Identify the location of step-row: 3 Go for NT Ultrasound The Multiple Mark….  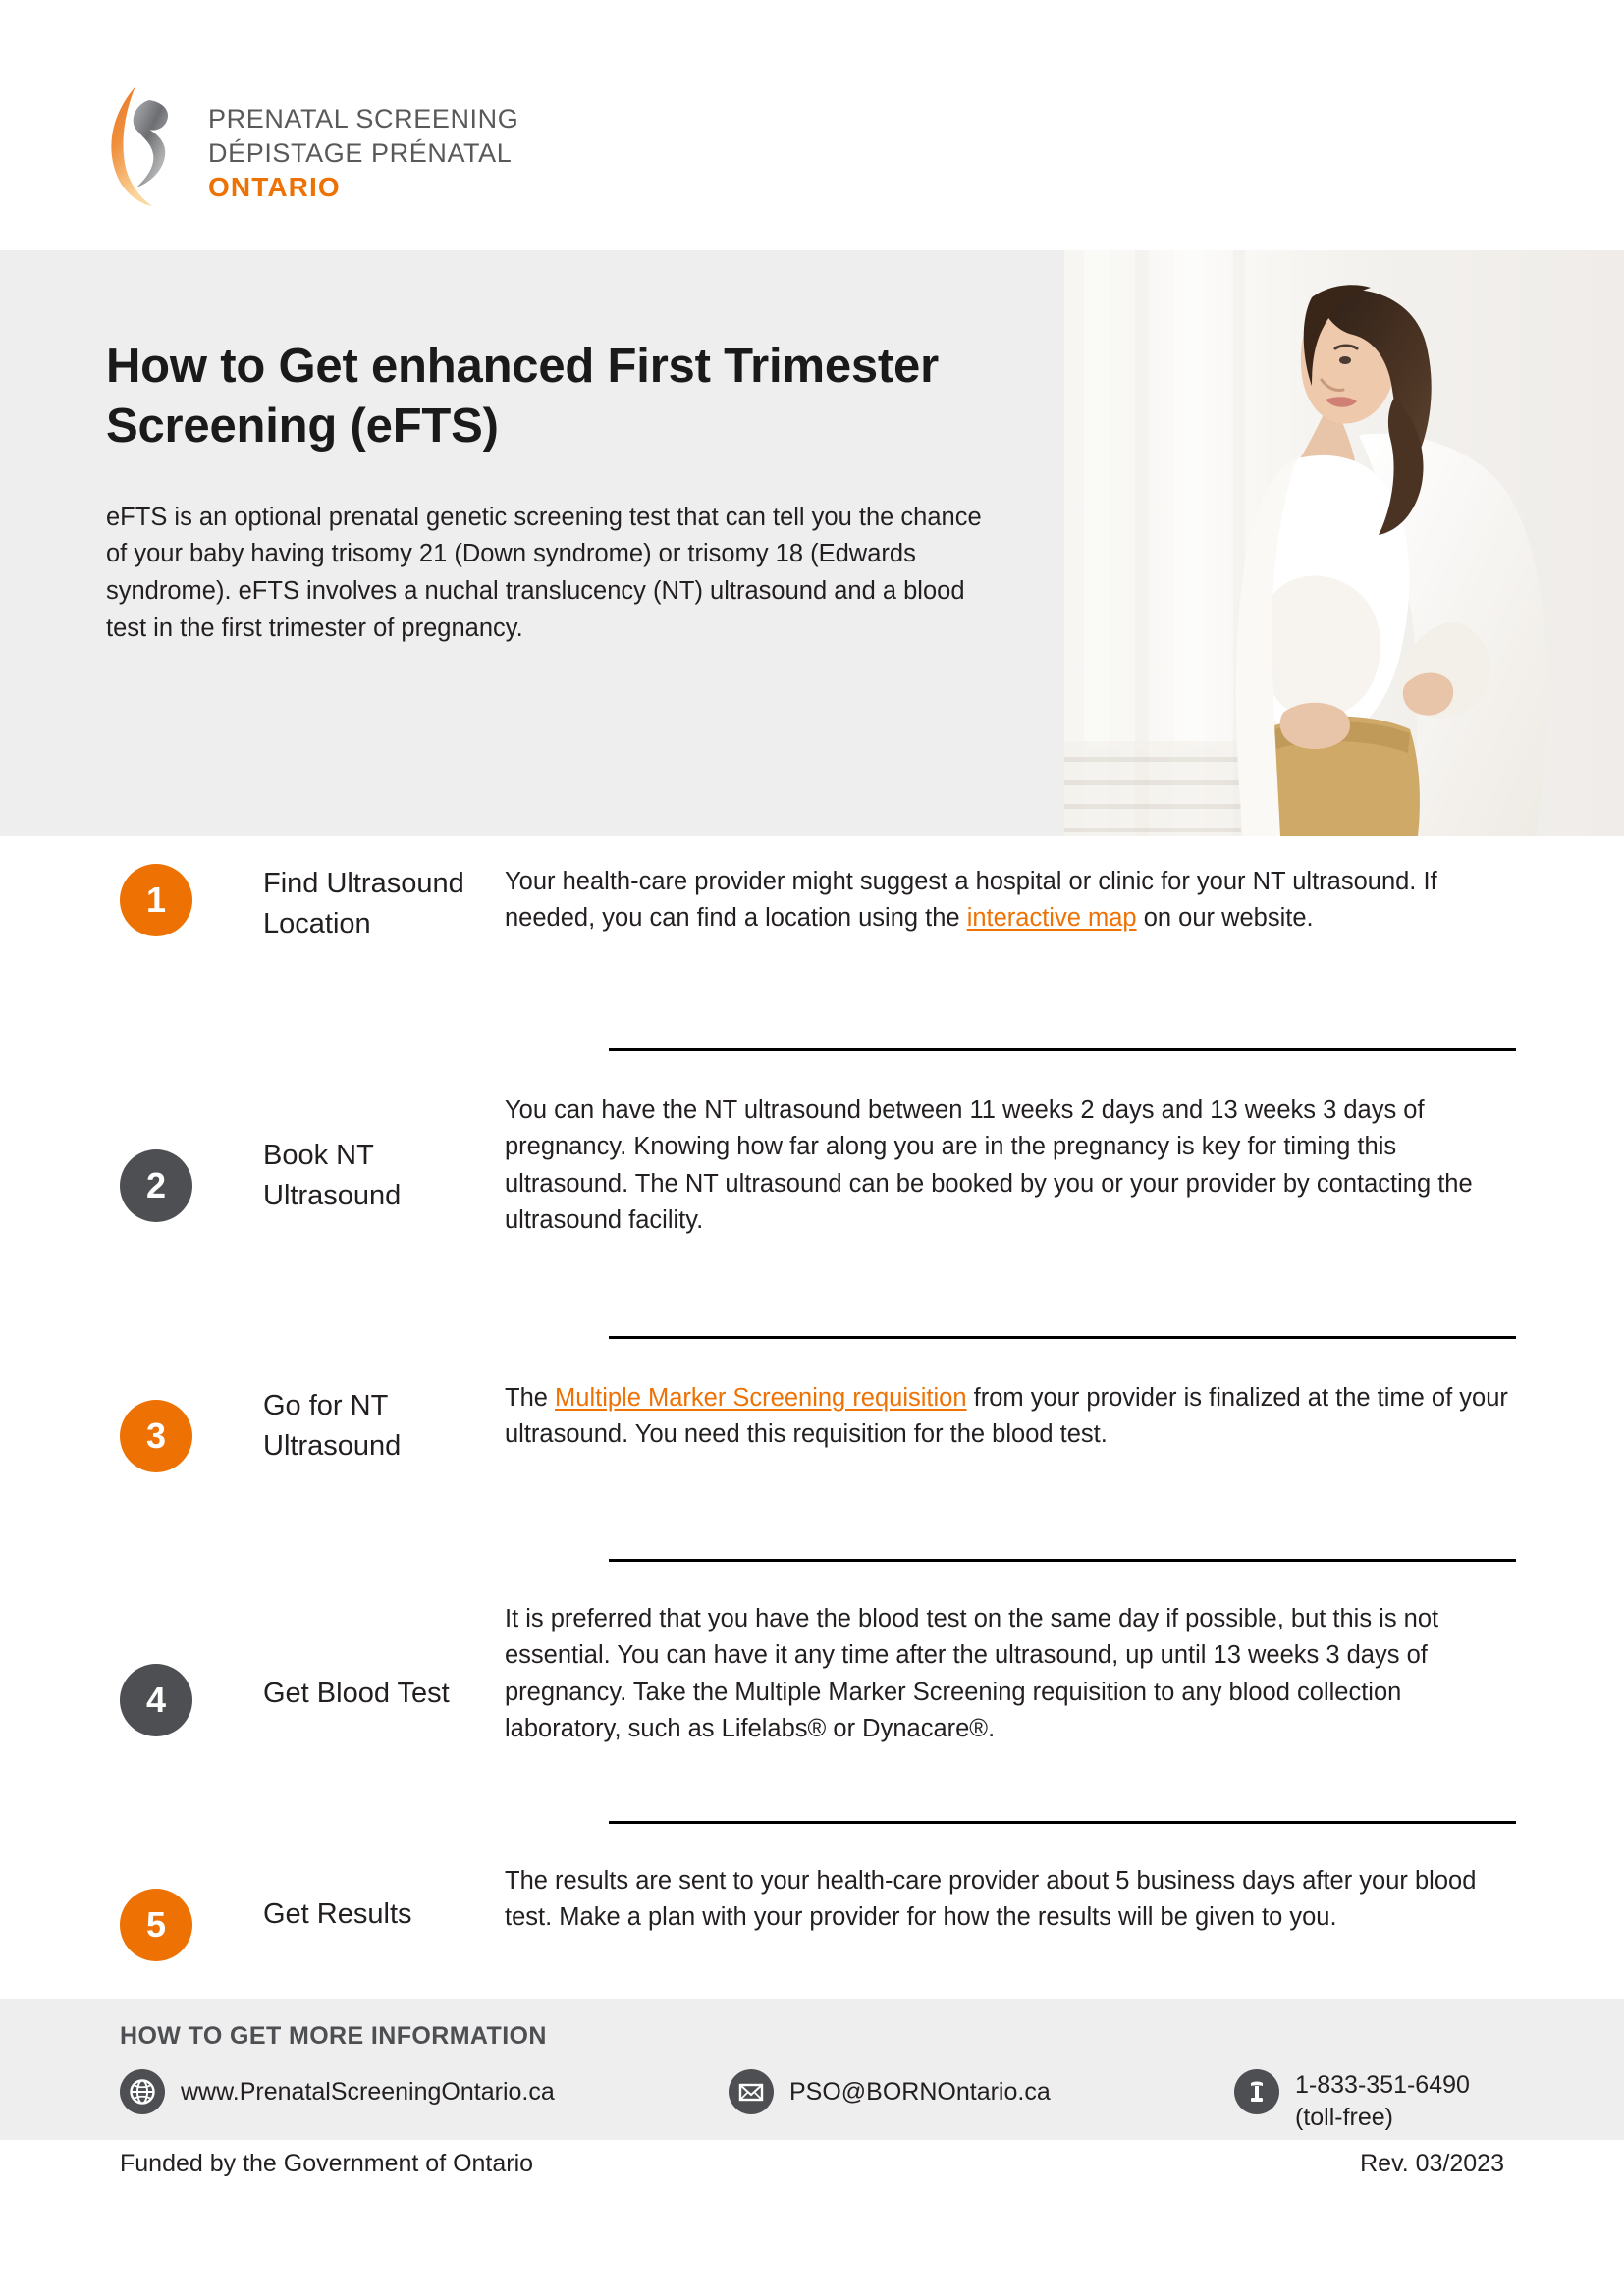
(812, 1458).